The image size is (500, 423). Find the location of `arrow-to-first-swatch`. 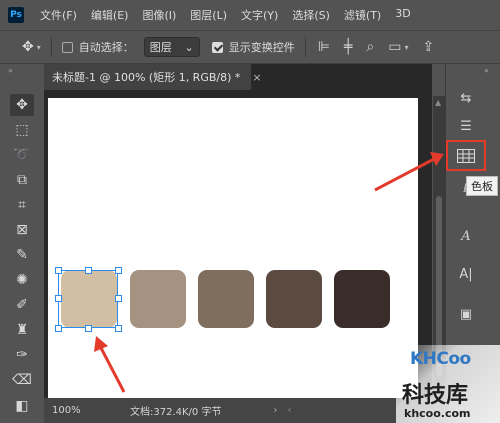

arrow-to-first-swatch is located at coordinates (110, 364).